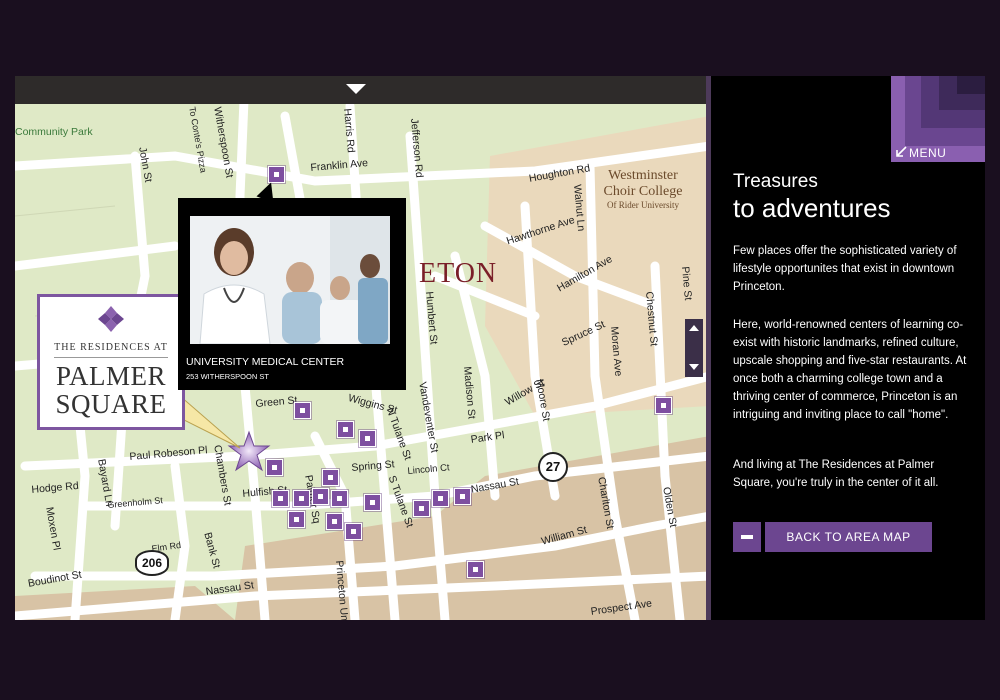  Describe the element at coordinates (643, 205) in the screenshot. I see `college-line3: Of Rider University` at that location.